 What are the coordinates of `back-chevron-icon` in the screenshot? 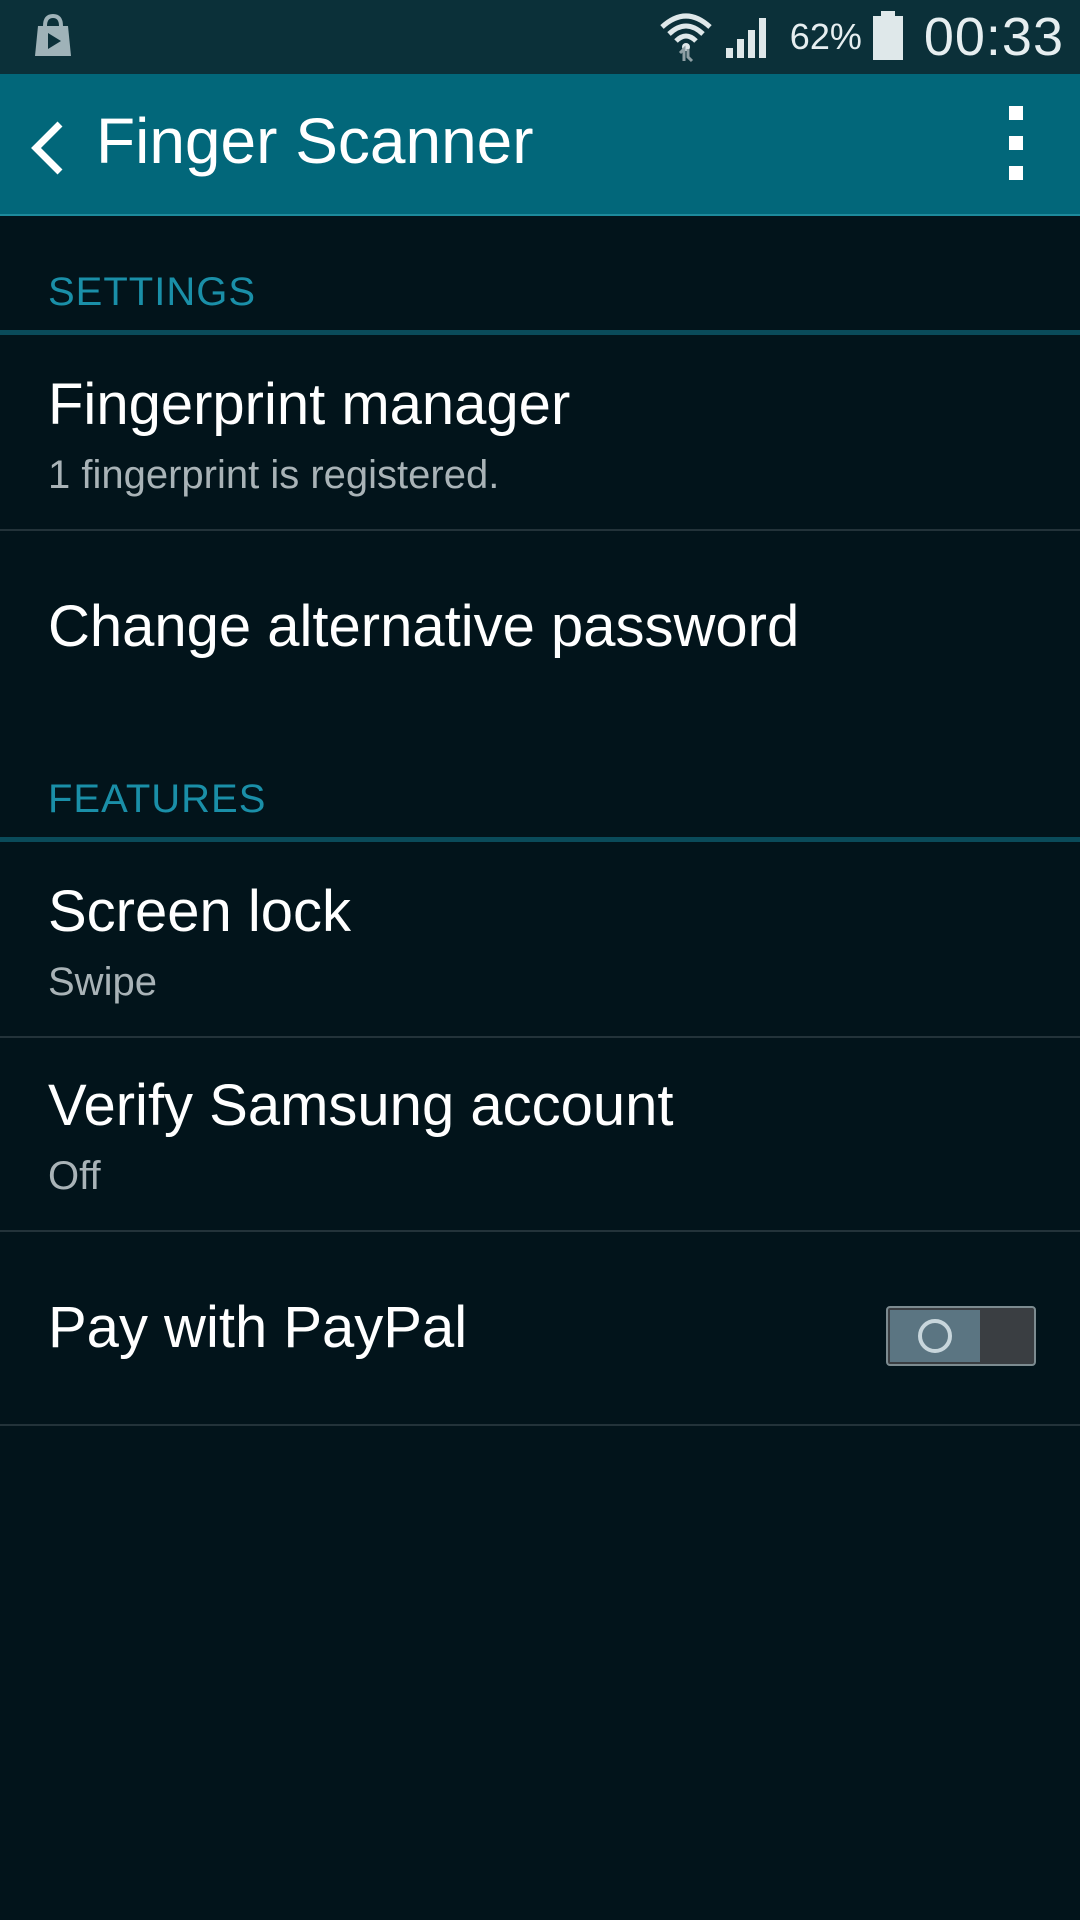 It's located at (48, 150).